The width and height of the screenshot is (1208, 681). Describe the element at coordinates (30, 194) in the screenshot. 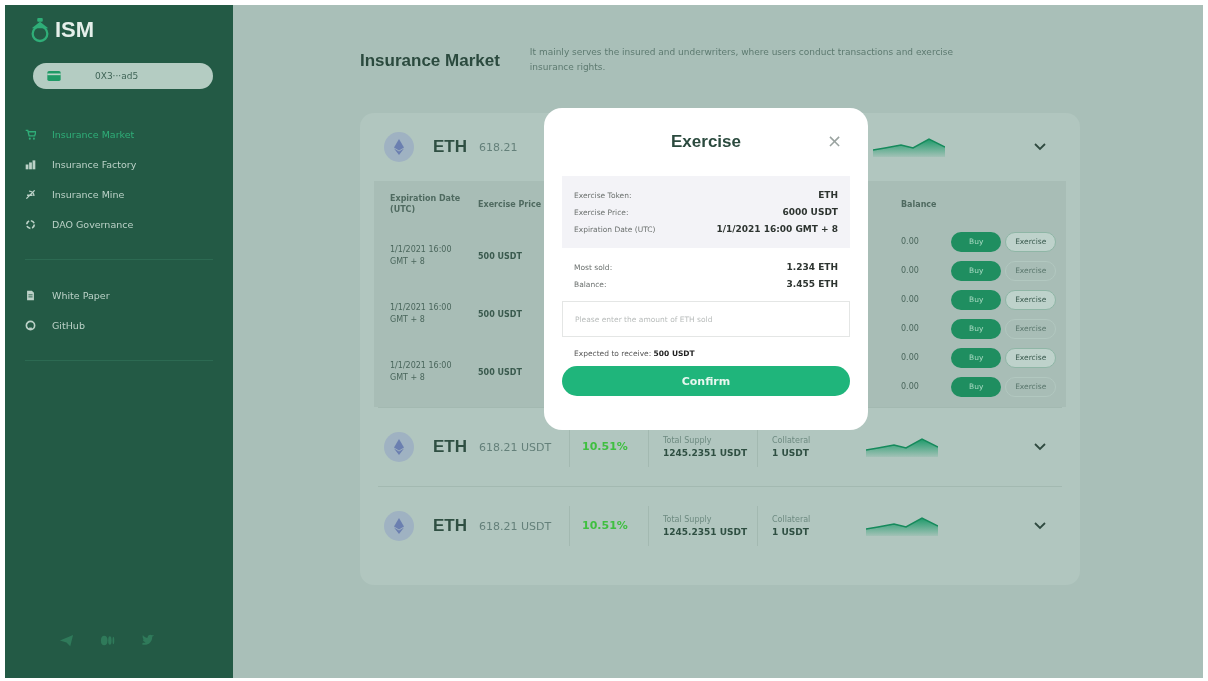

I see `pickaxe-icon` at that location.